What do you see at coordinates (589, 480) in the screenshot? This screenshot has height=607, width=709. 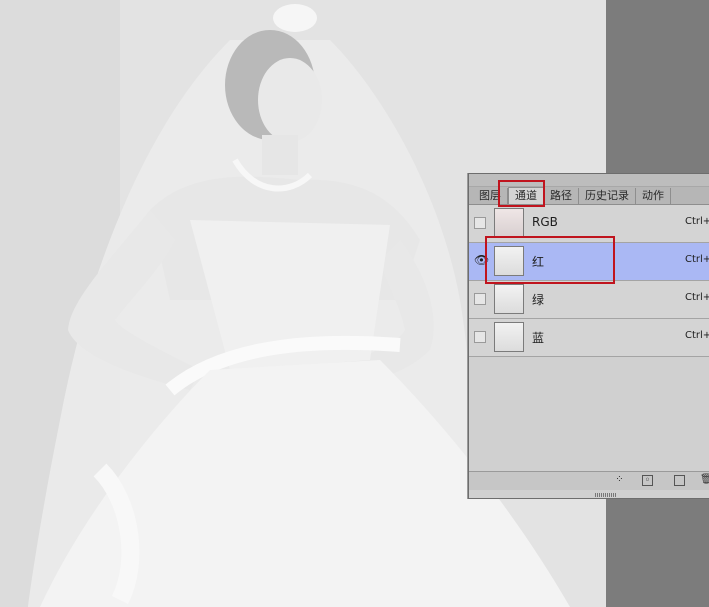 I see `panel-footer: ⁘ ◦ 🗑` at bounding box center [589, 480].